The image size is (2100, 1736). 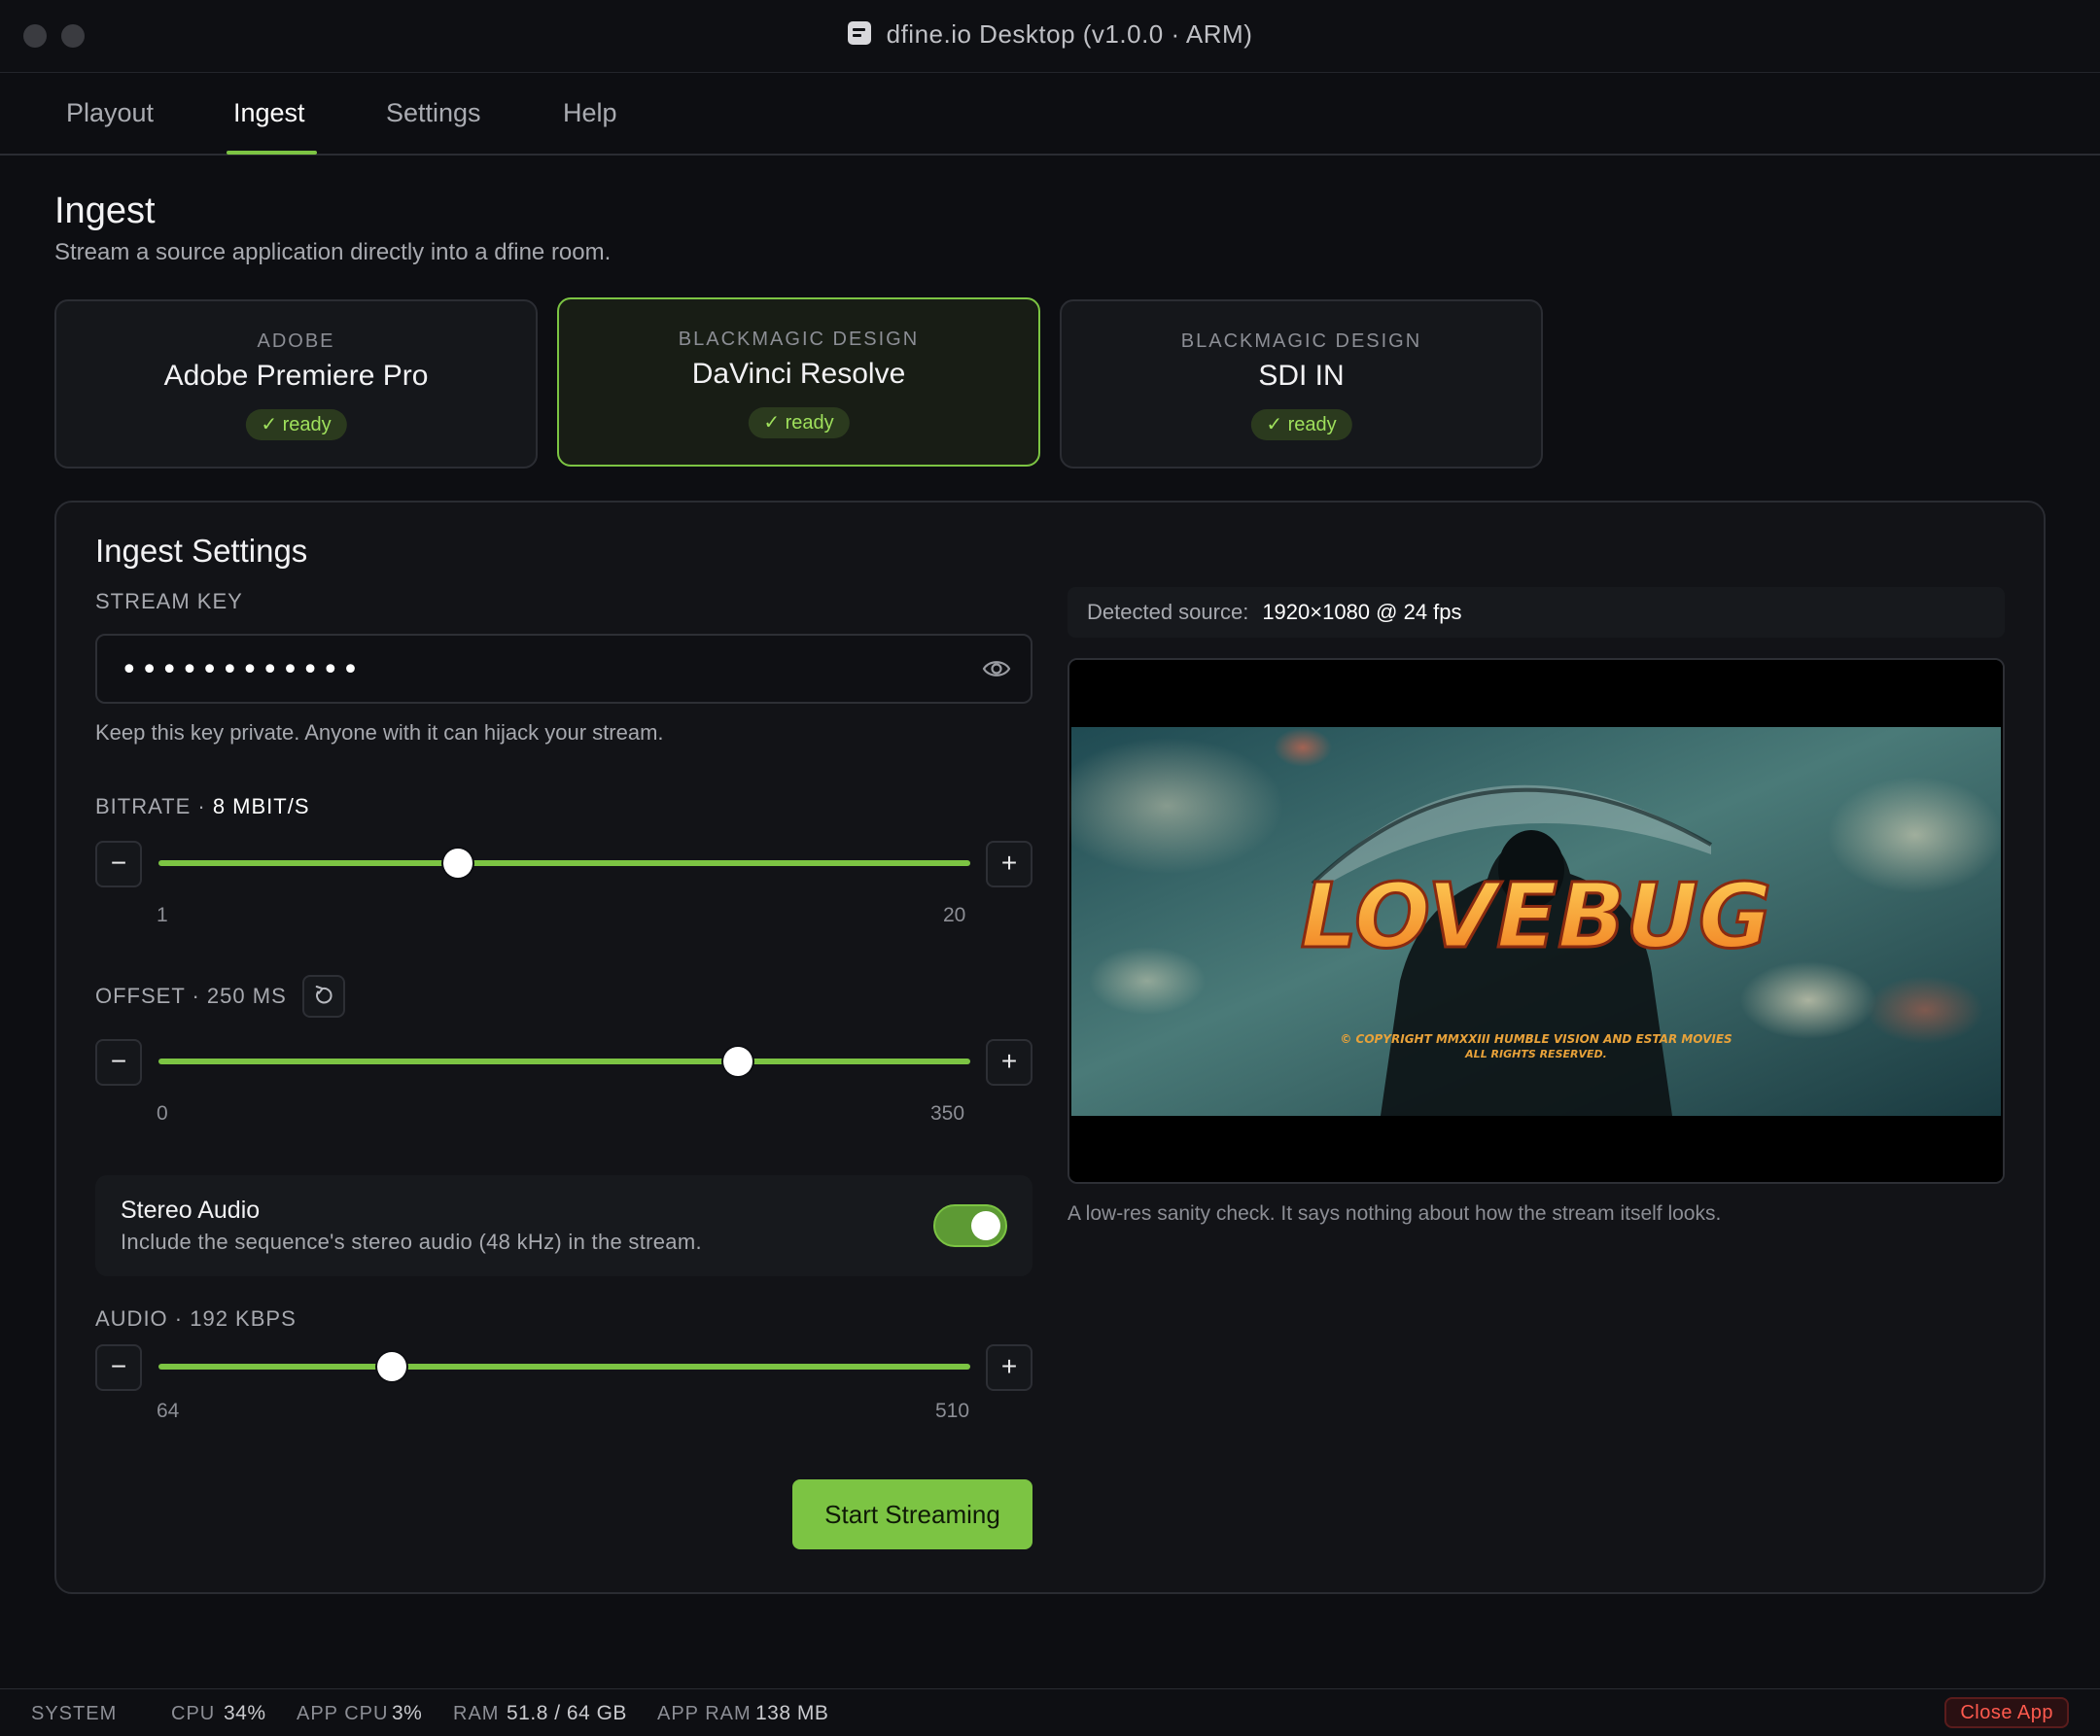 I want to click on source-card-sdi: BLACKMAGIC DESIGN SDI IN ✓ ready, so click(x=1301, y=384).